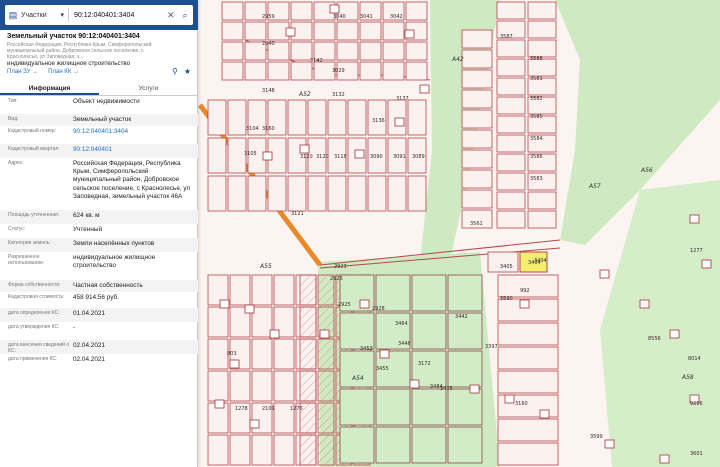 The width and height of the screenshot is (720, 467). Describe the element at coordinates (148, 88) in the screenshot. I see `tab-services: Услуги` at that location.